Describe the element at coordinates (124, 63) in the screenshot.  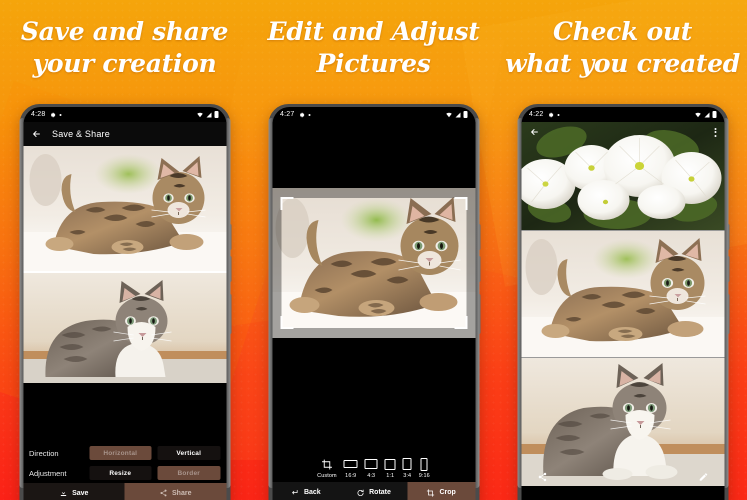
I see `headline-line-2: your creation` at that location.